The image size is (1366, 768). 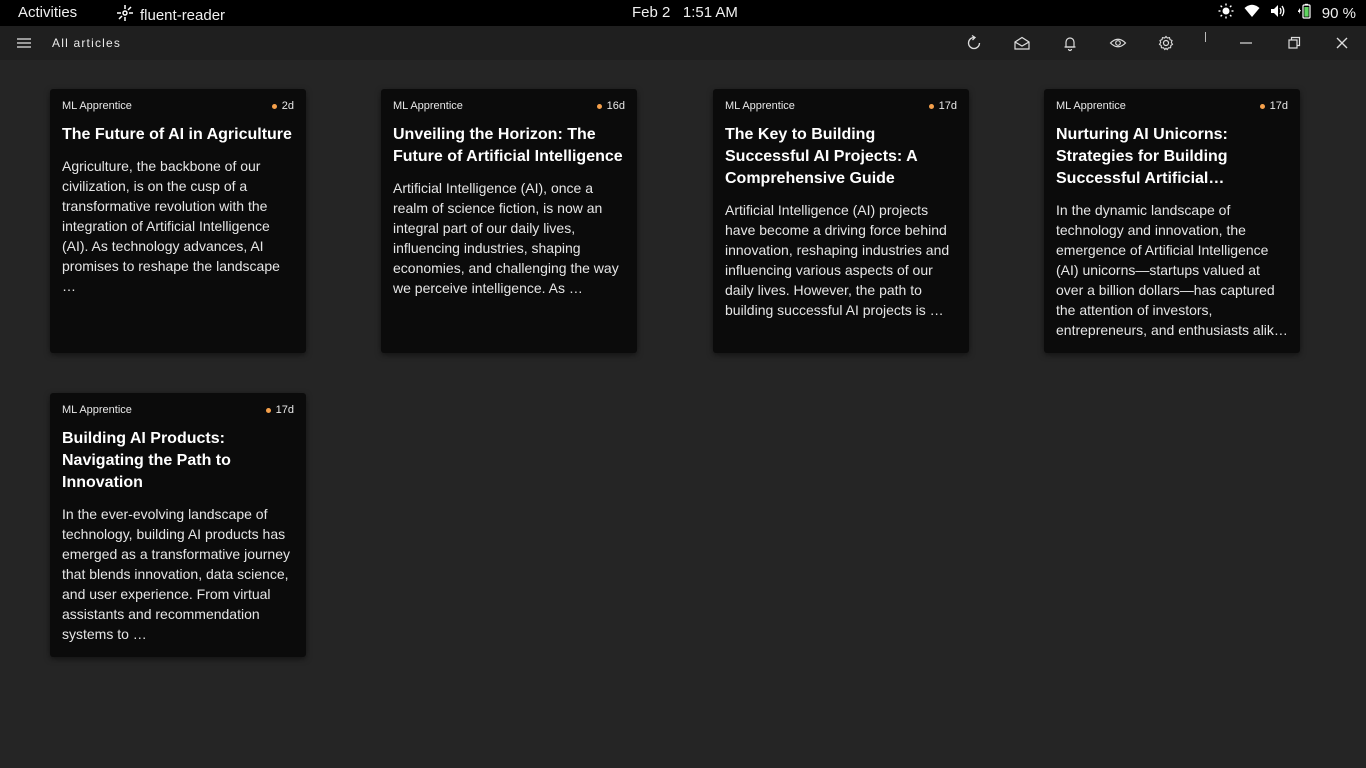 I want to click on notifications-icon, so click(x=1070, y=43).